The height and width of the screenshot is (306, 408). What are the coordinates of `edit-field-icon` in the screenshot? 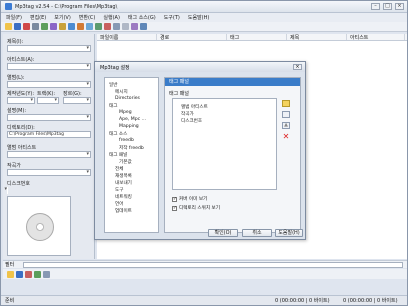 It's located at (286, 114).